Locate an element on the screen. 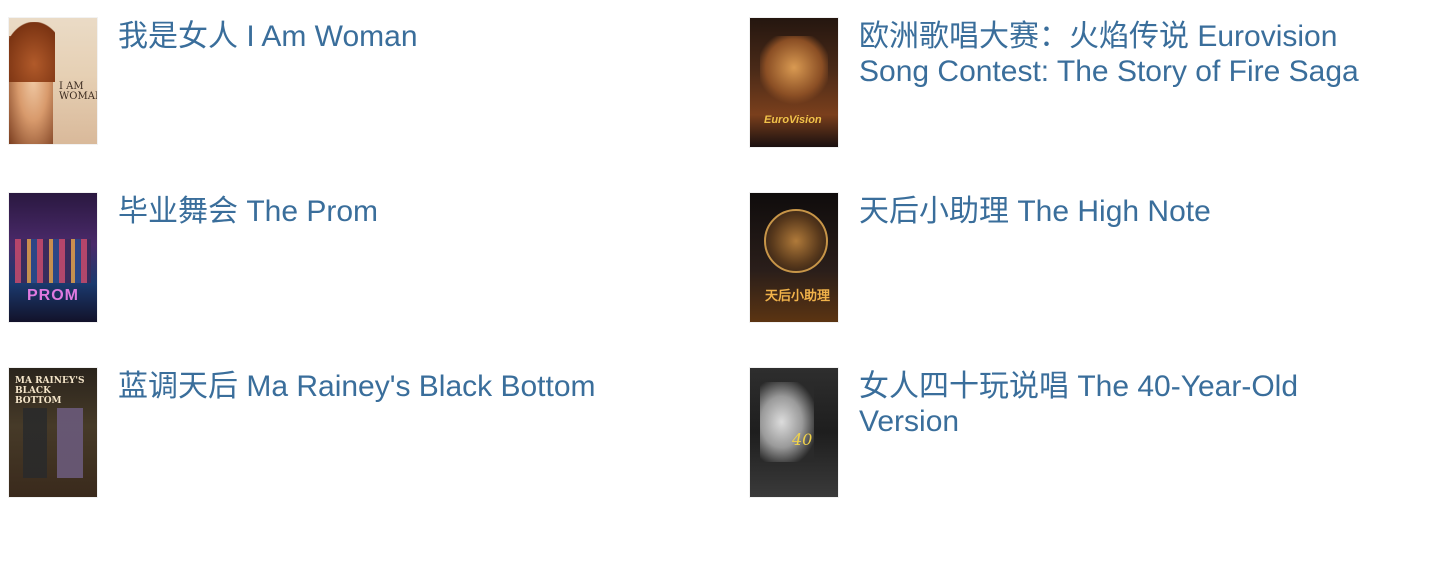 This screenshot has height=573, width=1439. movie-poster-icon: MA RAINEY'S BLACK BOTTOM is located at coordinates (53, 432).